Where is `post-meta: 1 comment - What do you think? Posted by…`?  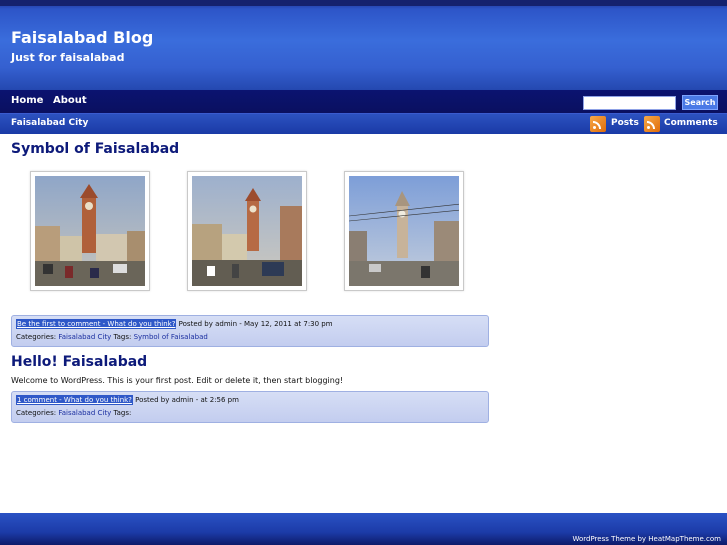
post-meta: 1 comment - What do you think? Posted by… is located at coordinates (250, 407).